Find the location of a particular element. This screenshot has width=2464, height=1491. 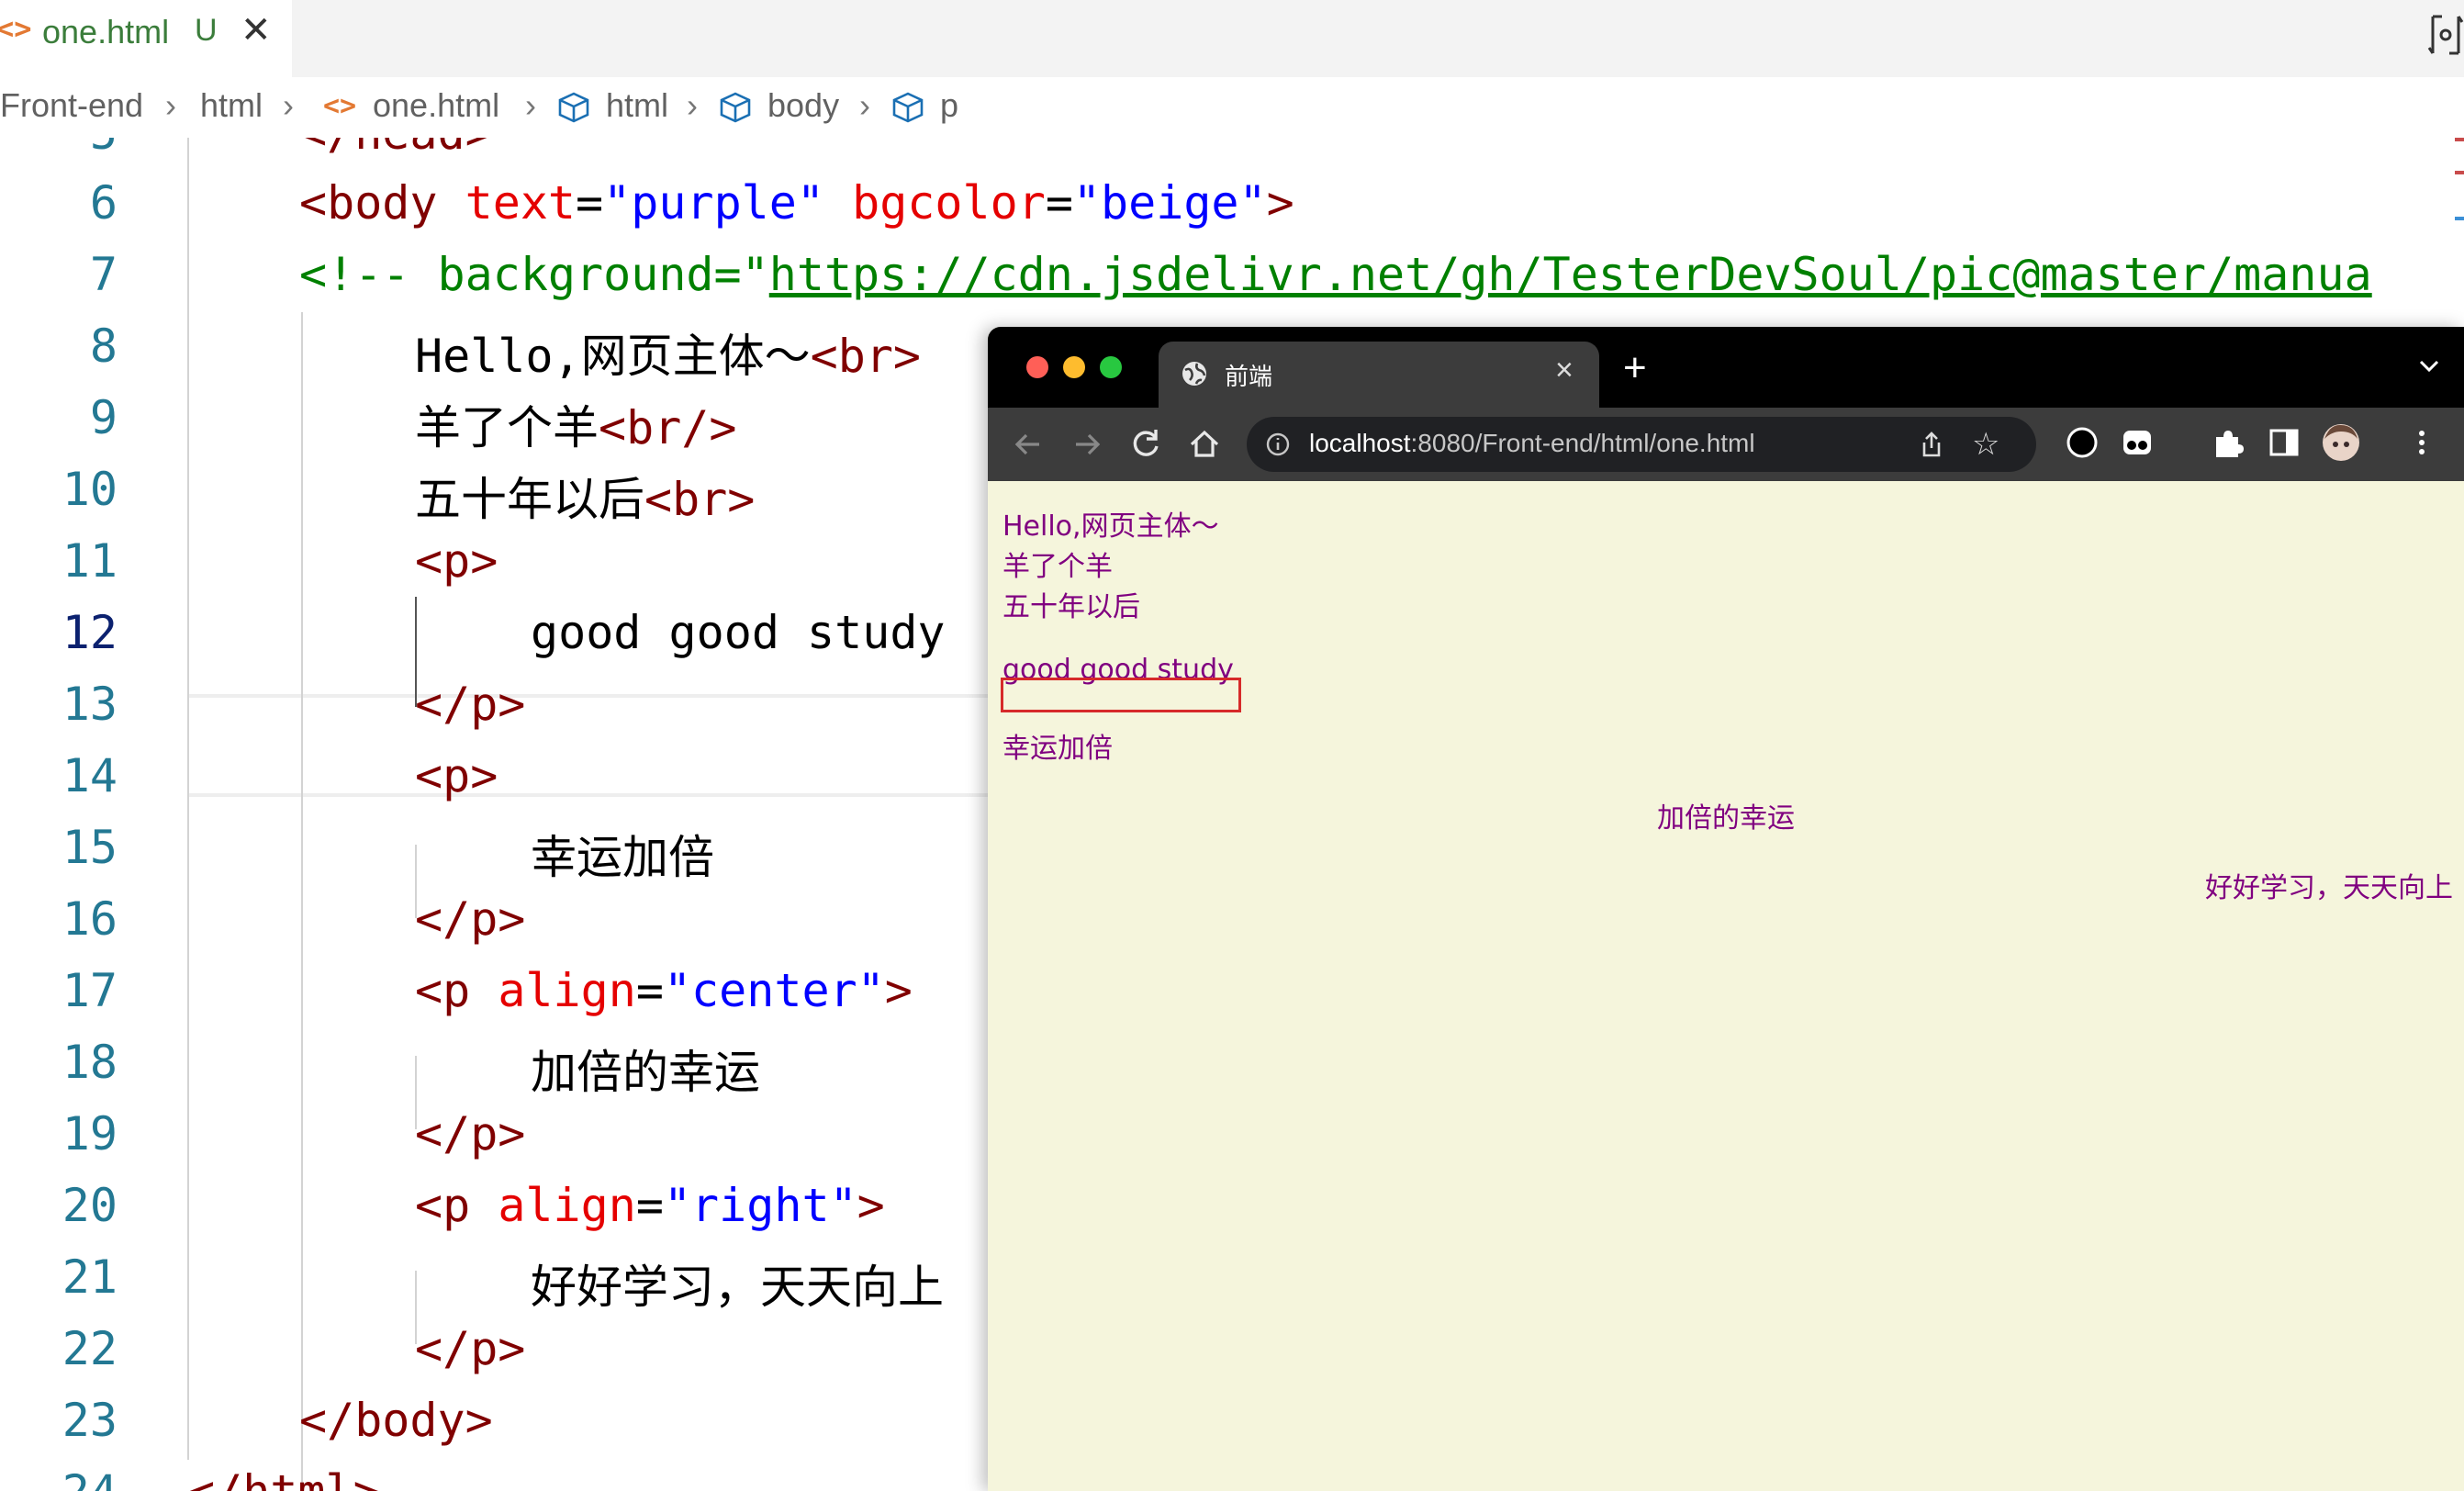

editor-tab-one-html: <> one.html U ✕ is located at coordinates (146, 38).